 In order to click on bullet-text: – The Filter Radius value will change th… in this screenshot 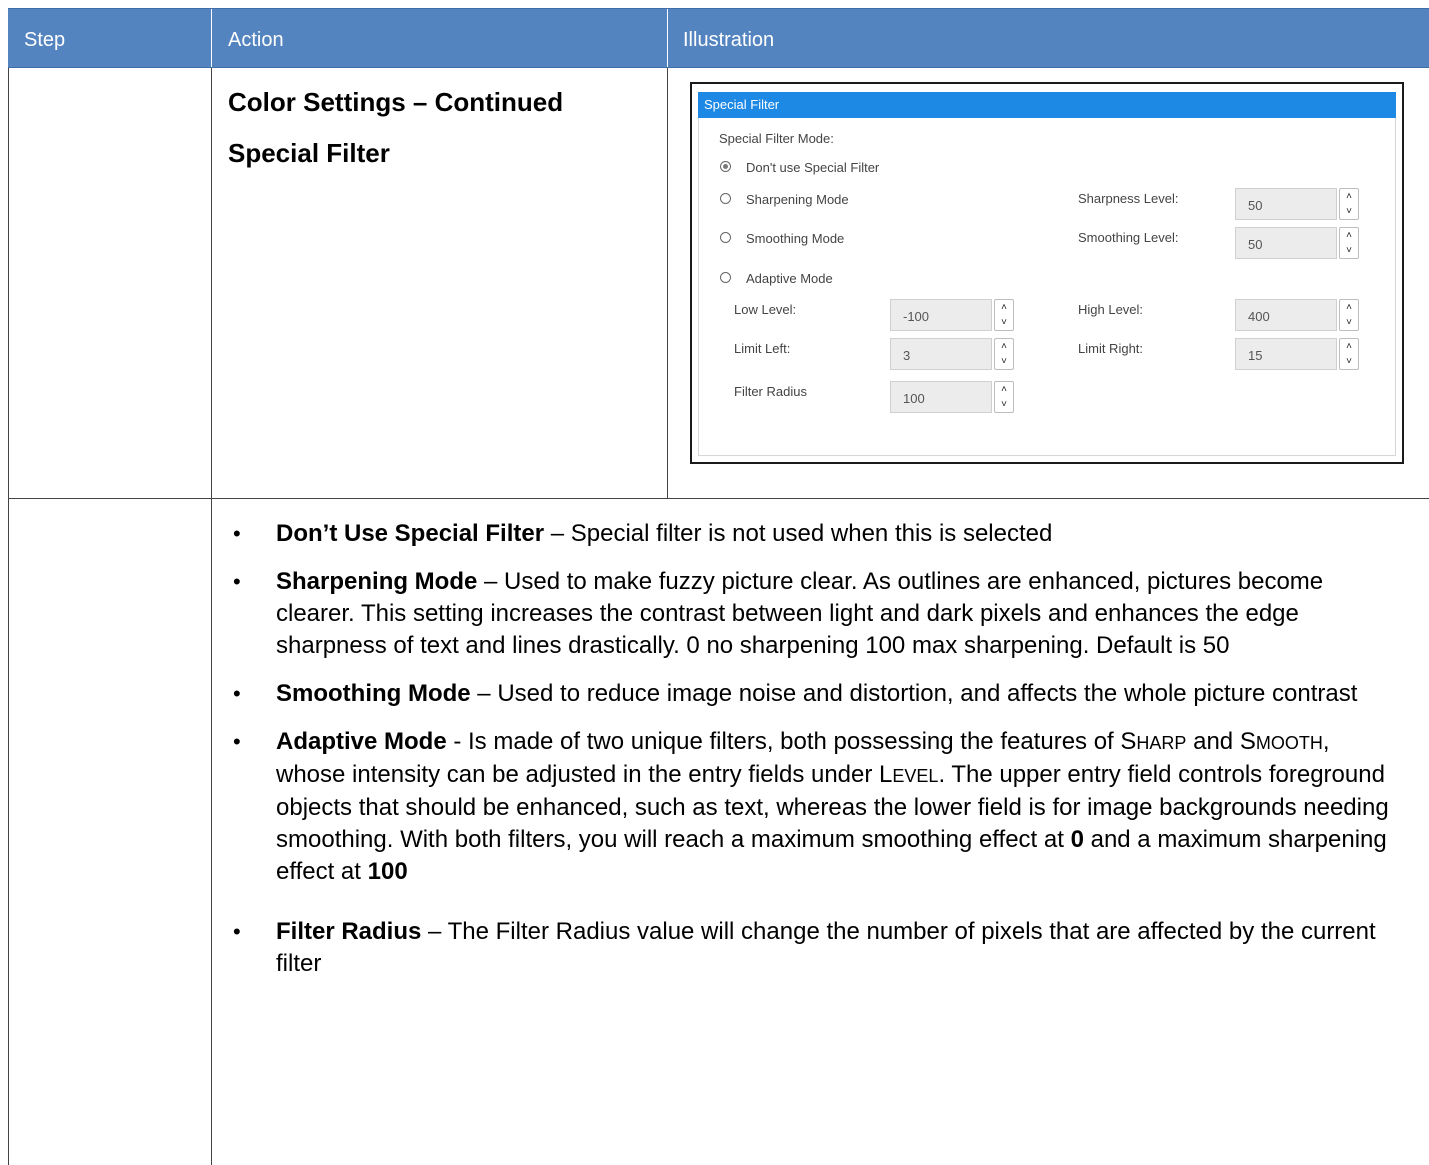, I will do `click(826, 947)`.